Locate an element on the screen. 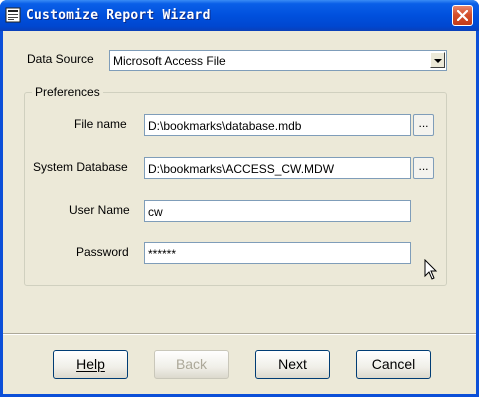 This screenshot has width=479, height=397. file-name-value: D:\bookmarks\database.mdb is located at coordinates (225, 126).